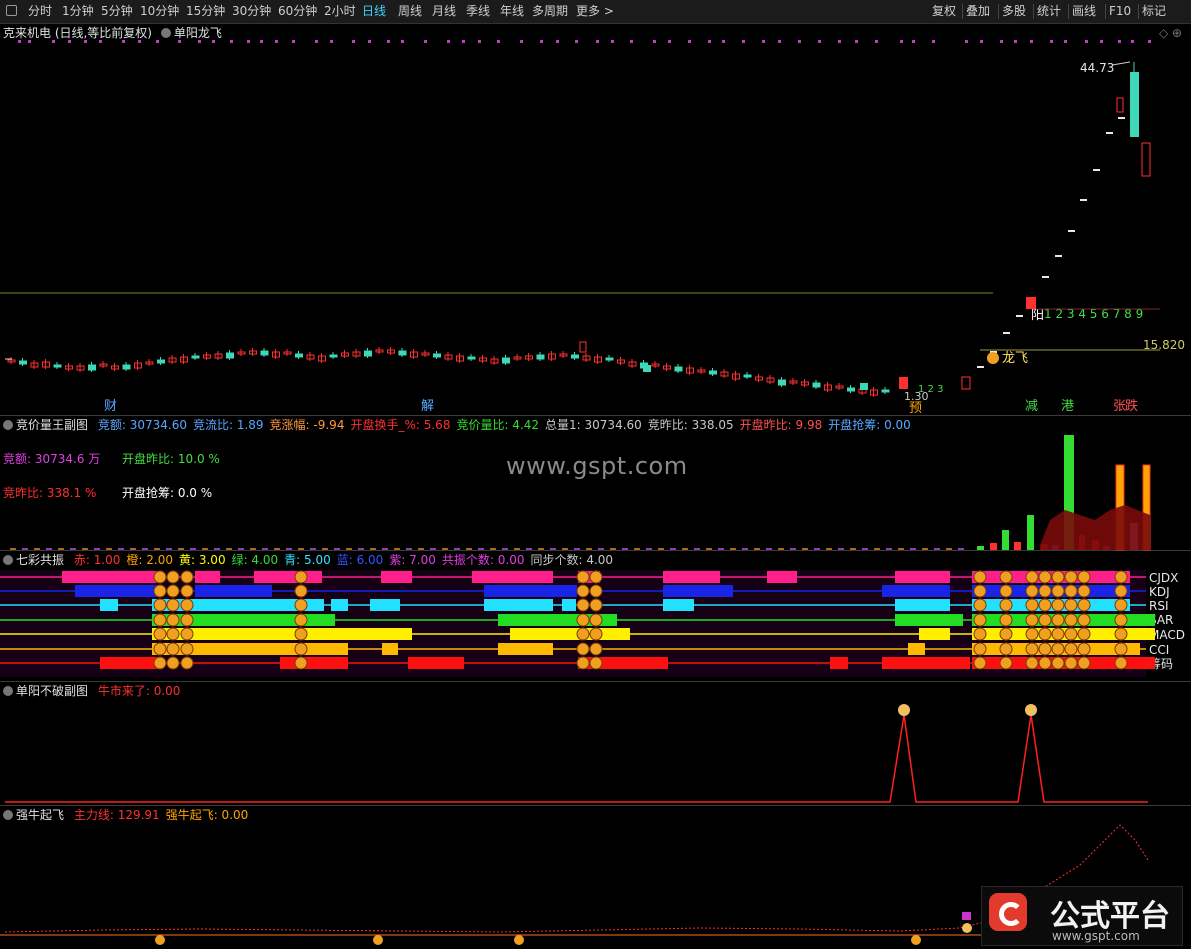 The width and height of the screenshot is (1191, 949). What do you see at coordinates (1121, 63) in the screenshot?
I see `high-arrow` at bounding box center [1121, 63].